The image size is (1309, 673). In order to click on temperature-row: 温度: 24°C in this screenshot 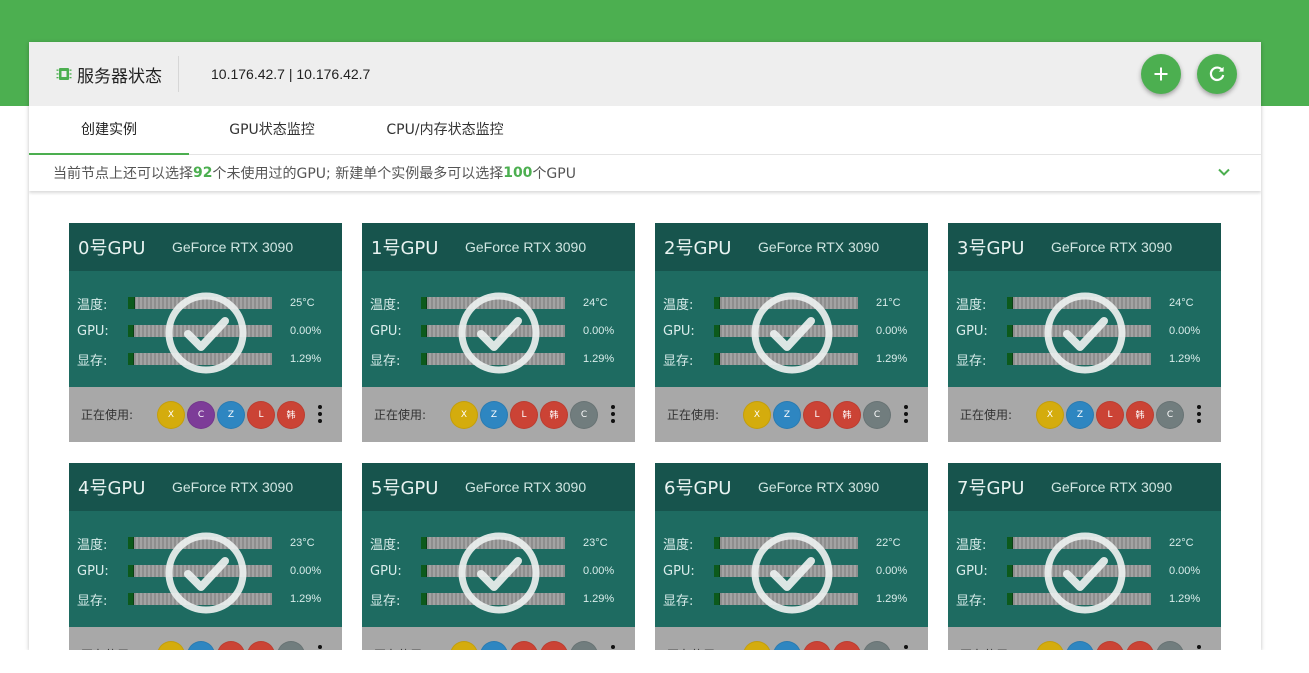, I will do `click(1075, 304)`.